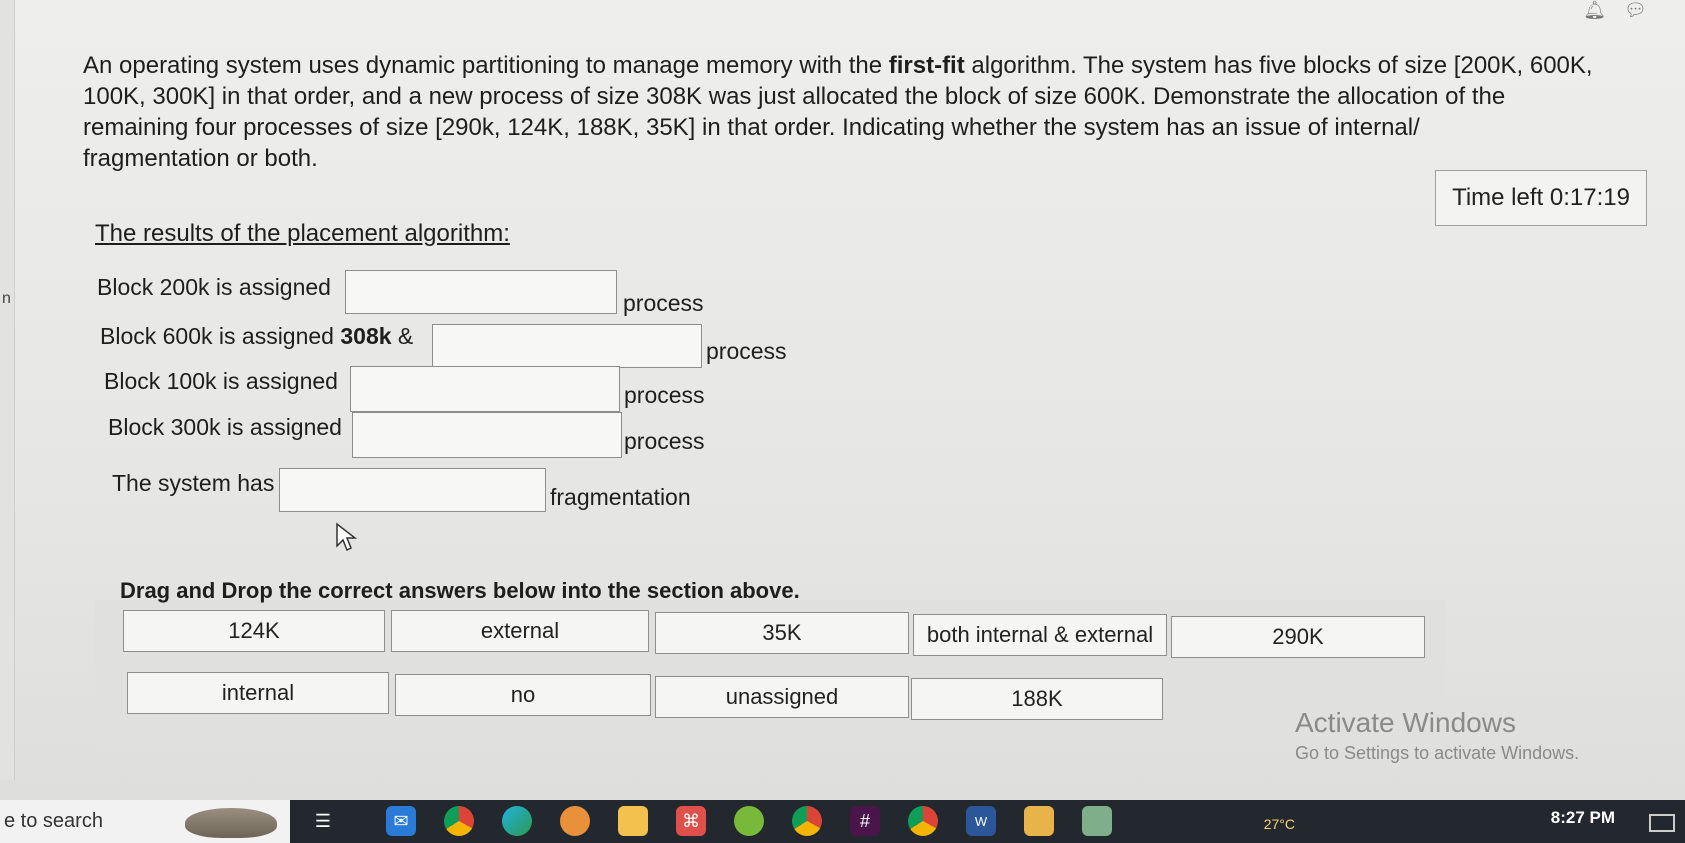 The height and width of the screenshot is (843, 1685). What do you see at coordinates (1097, 821) in the screenshot?
I see `app-alt-icon` at bounding box center [1097, 821].